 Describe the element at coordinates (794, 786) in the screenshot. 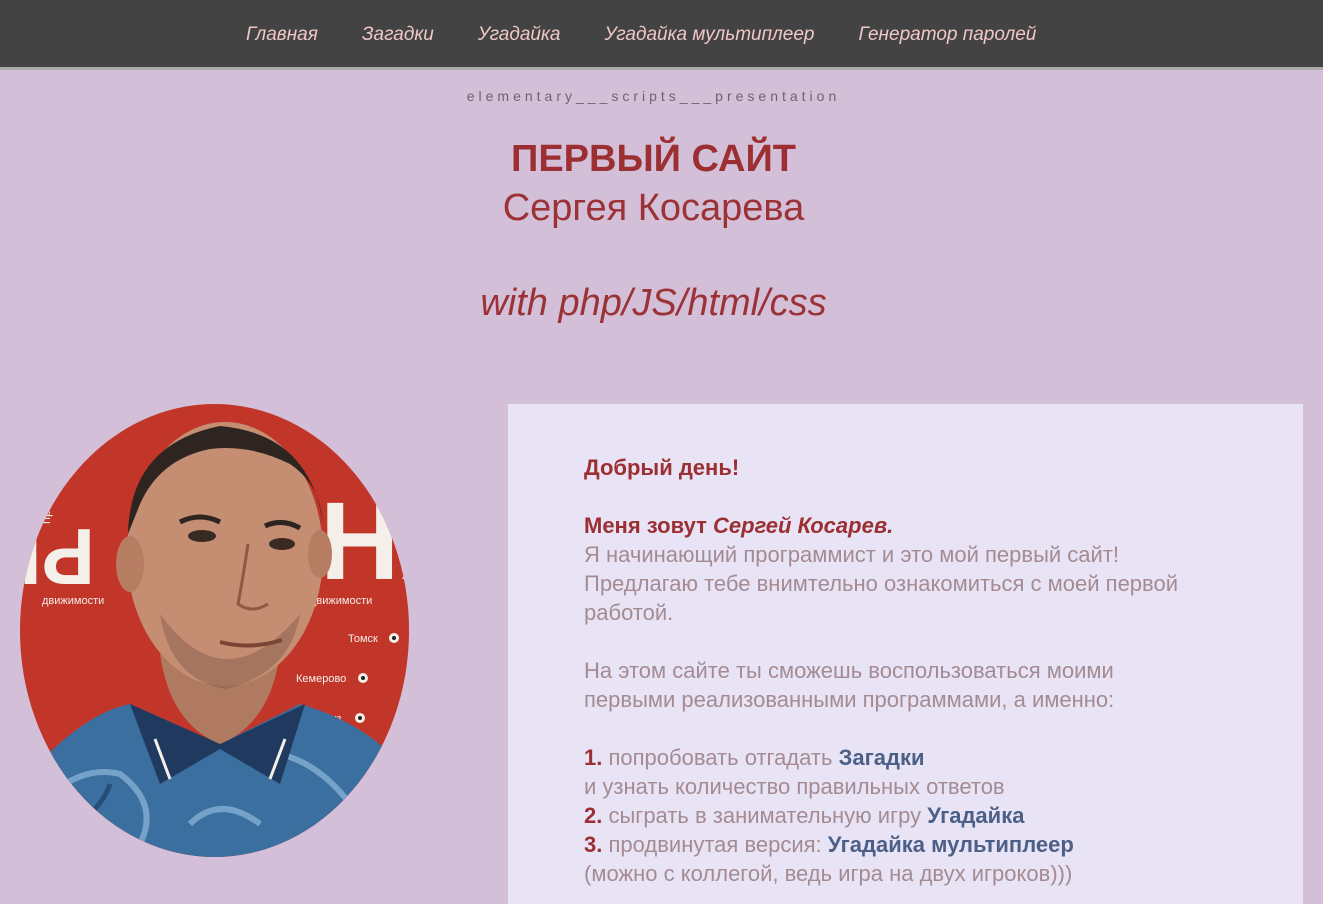

I see `list-item-tail: и узнать количество правильных ответов` at that location.